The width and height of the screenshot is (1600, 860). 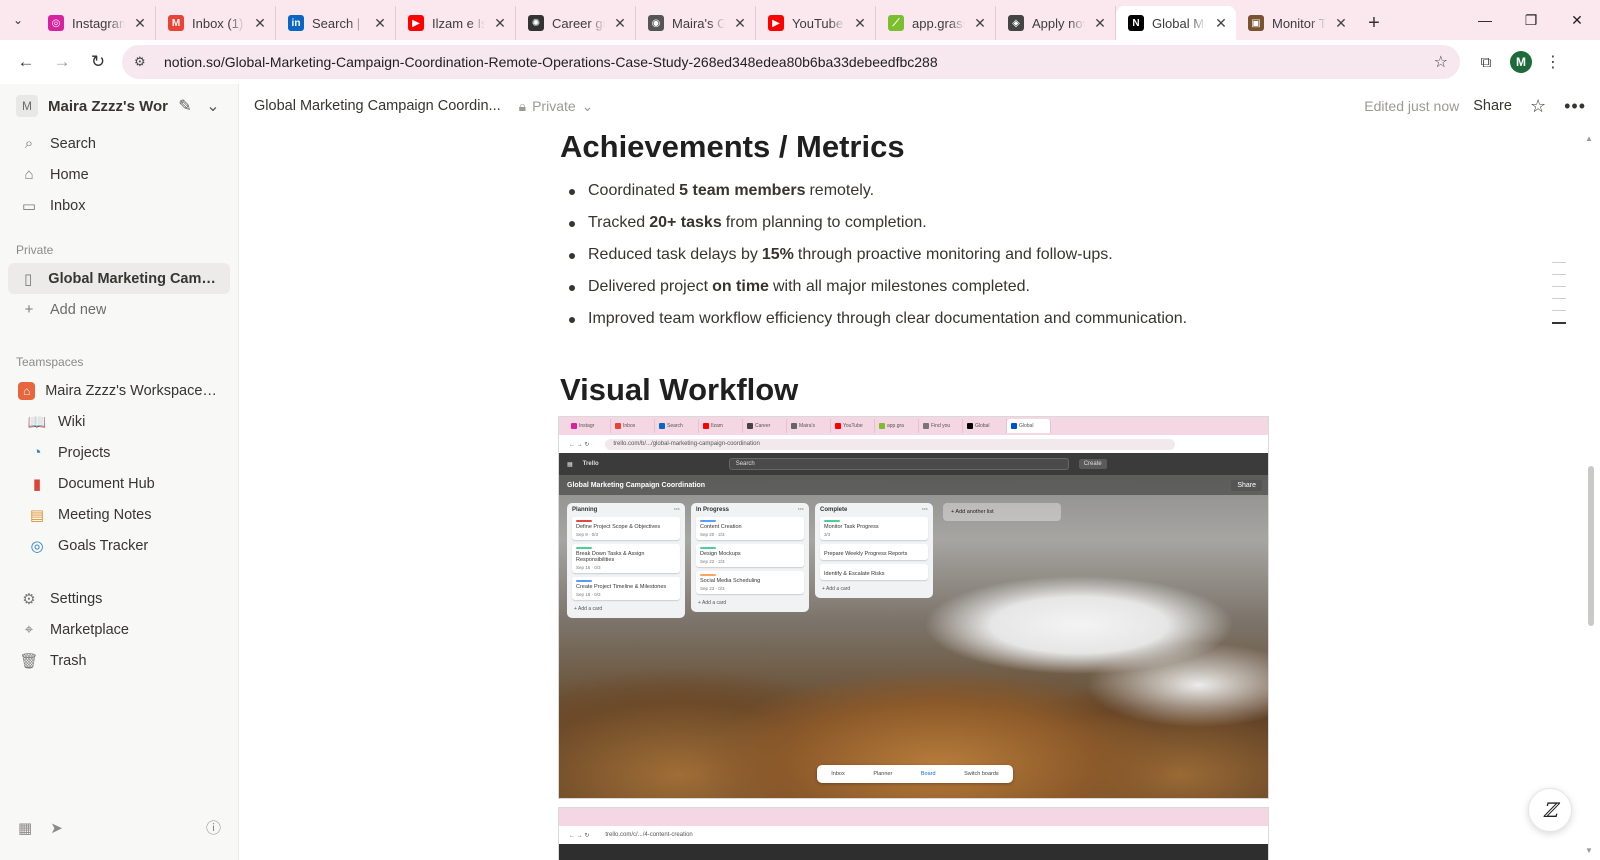 What do you see at coordinates (185, 106) in the screenshot?
I see `new-page-icon: ✎` at bounding box center [185, 106].